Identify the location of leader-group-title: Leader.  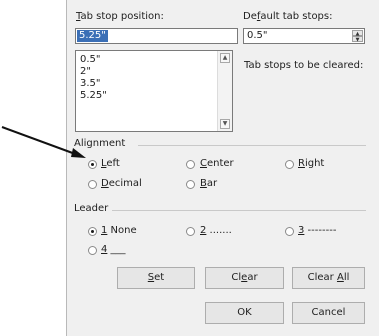
(91, 208).